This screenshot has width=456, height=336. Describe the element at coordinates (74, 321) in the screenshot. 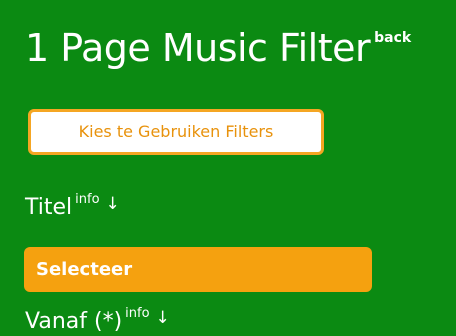

I see `vanaf-label: Vanaf (*)` at that location.